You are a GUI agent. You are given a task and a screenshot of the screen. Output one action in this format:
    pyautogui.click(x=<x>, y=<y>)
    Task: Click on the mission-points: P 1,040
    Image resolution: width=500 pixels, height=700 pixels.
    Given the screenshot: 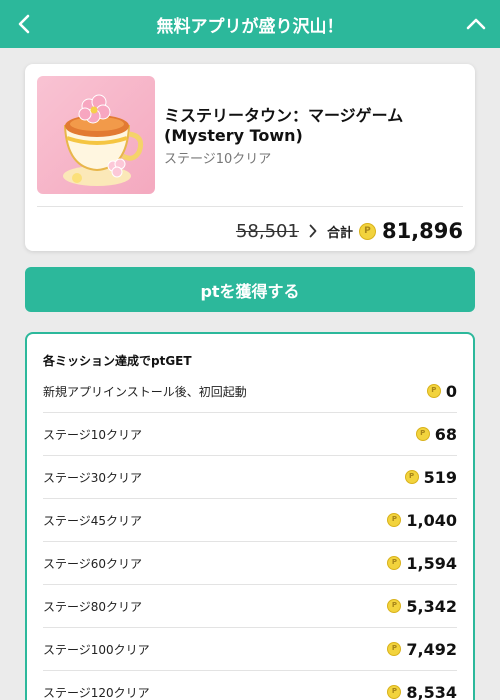 What is the action you would take?
    pyautogui.click(x=422, y=520)
    